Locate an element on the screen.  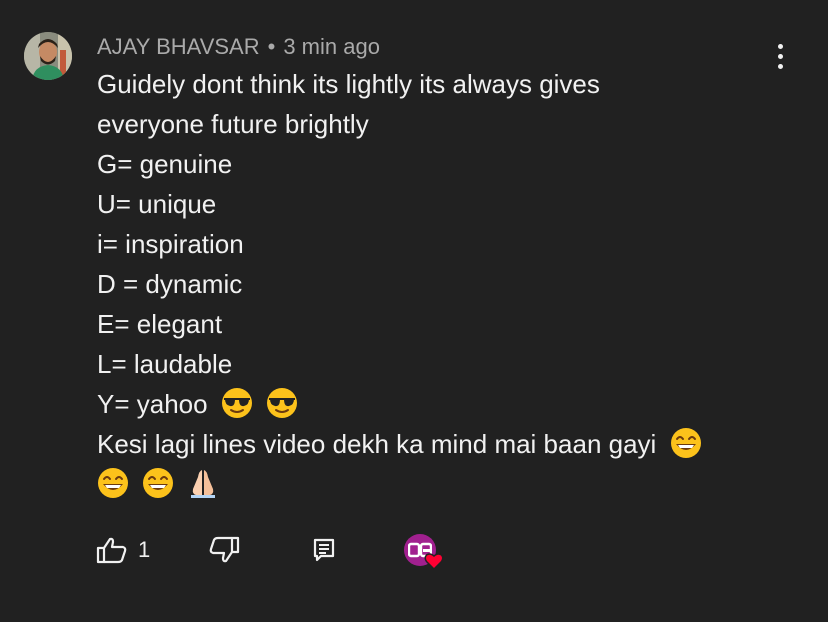
reply-button is located at coordinates (324, 550).